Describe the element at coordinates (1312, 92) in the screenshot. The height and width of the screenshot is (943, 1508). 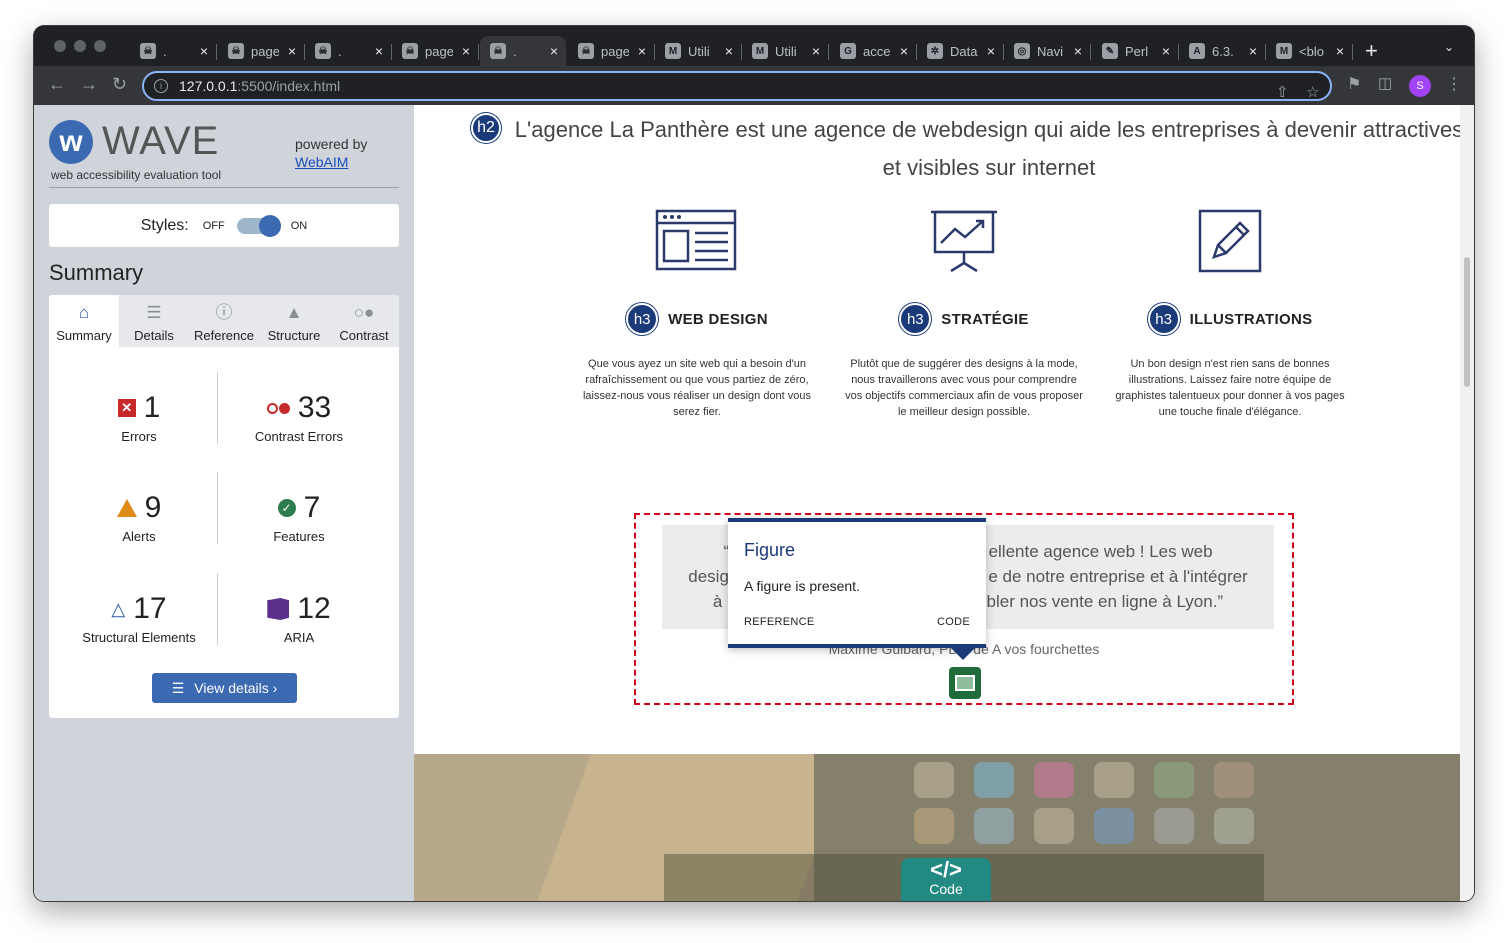
I see `bookmark-star-icon: ☆` at that location.